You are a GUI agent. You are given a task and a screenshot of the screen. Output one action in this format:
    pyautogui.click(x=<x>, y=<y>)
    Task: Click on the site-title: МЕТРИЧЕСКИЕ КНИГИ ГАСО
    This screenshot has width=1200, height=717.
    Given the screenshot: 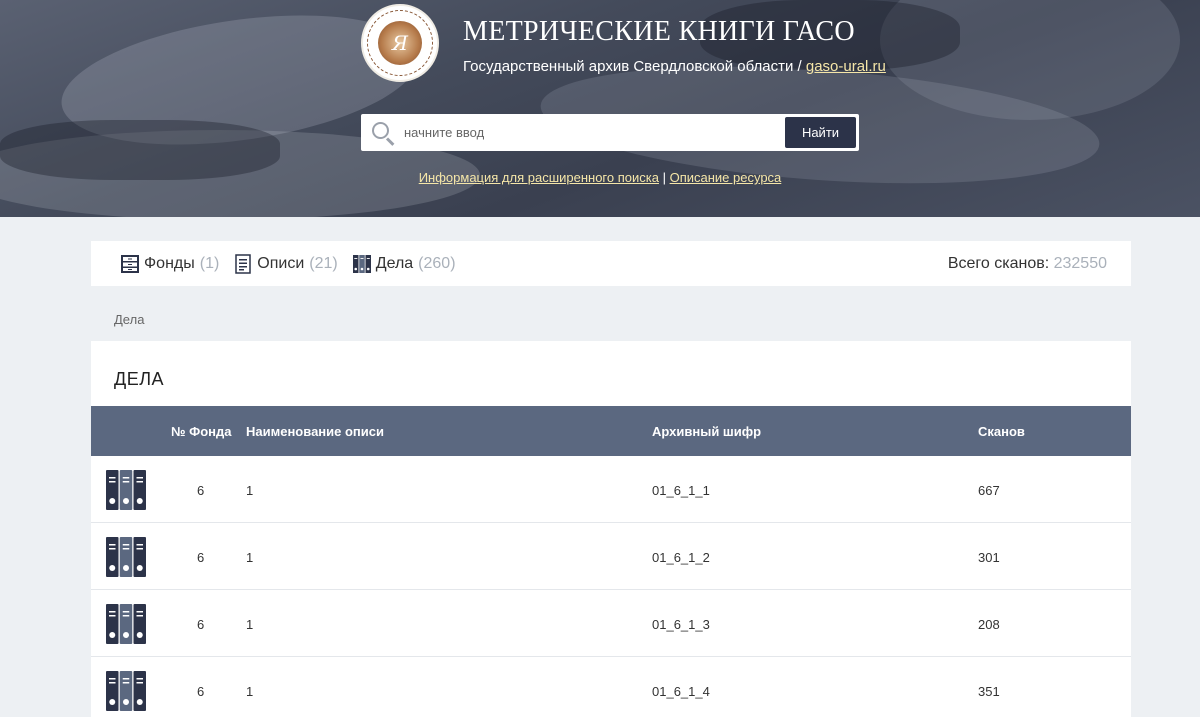 What is the action you would take?
    pyautogui.click(x=659, y=31)
    